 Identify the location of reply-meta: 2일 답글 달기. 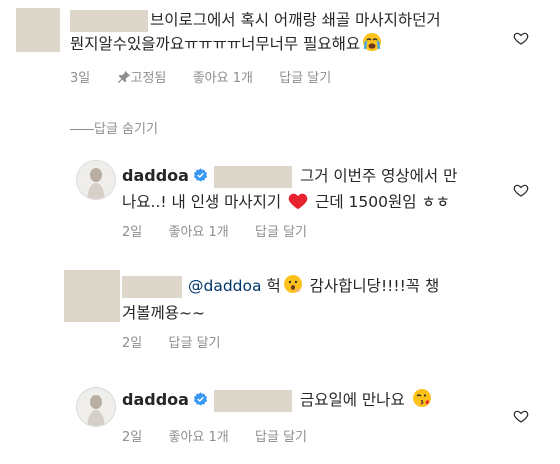
(171, 341).